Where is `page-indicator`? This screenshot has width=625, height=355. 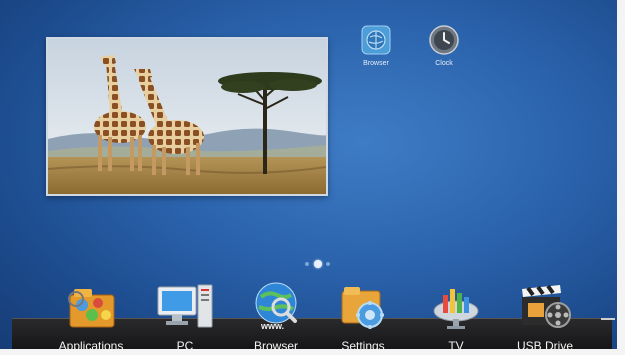
page-indicator is located at coordinates (320, 264).